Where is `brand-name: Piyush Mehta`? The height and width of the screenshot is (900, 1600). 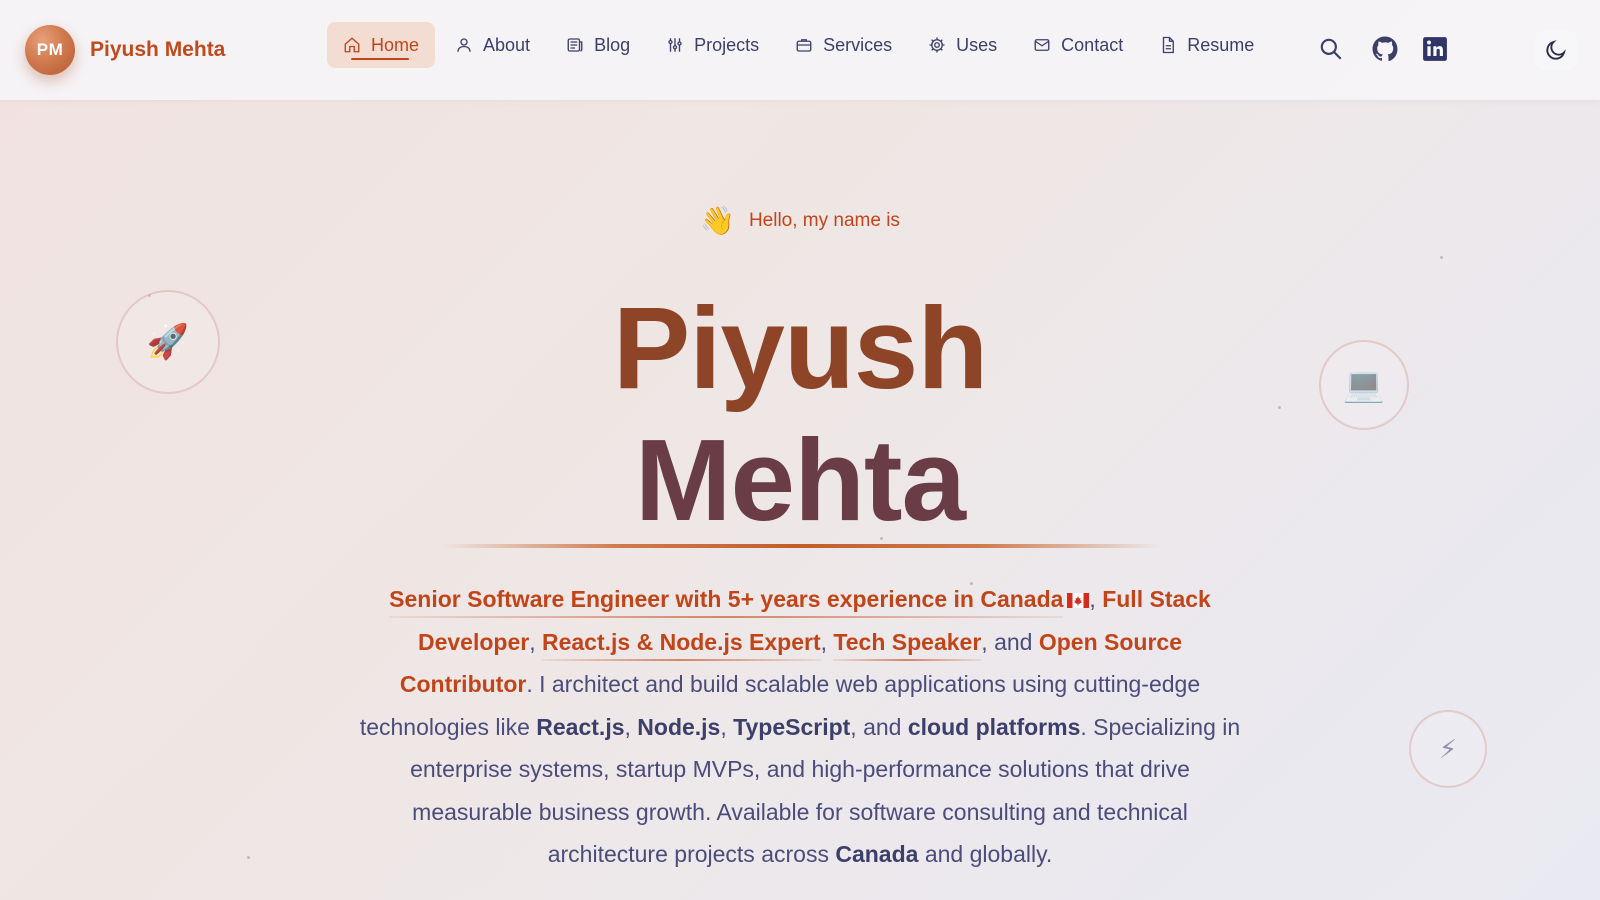 brand-name: Piyush Mehta is located at coordinates (157, 50).